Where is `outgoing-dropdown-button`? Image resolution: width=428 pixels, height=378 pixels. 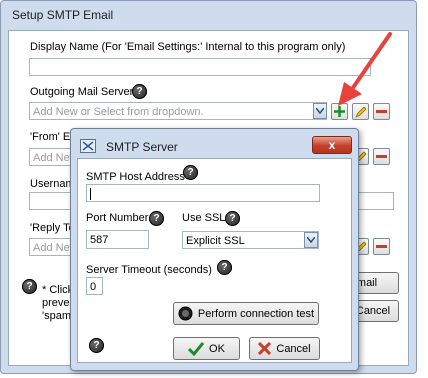
outgoing-dropdown-button is located at coordinates (320, 111).